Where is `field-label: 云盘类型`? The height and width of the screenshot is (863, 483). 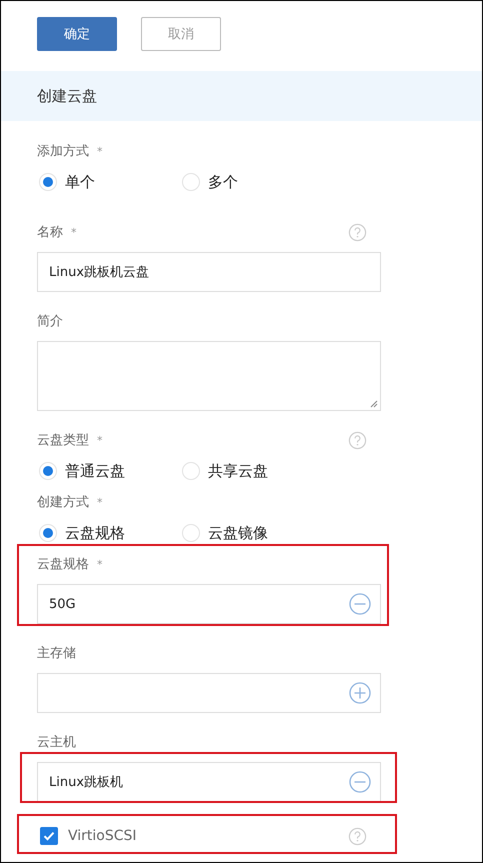
field-label: 云盘类型 is located at coordinates (63, 440).